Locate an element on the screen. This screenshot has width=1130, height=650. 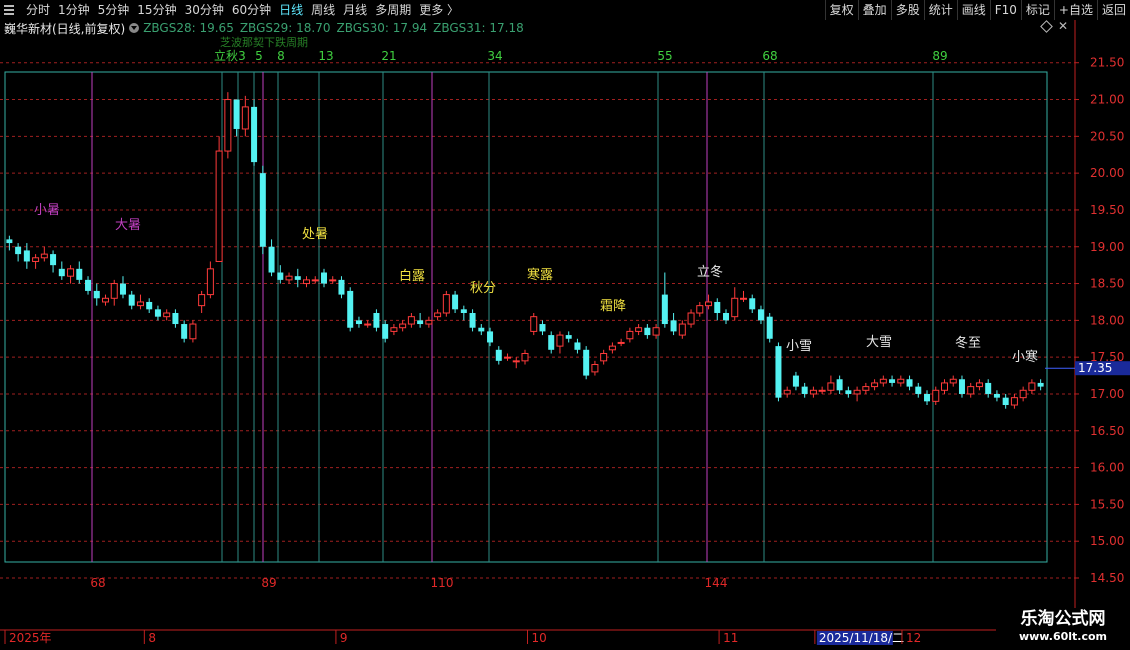
cycle-count-label: 8 is located at coordinates (281, 56).